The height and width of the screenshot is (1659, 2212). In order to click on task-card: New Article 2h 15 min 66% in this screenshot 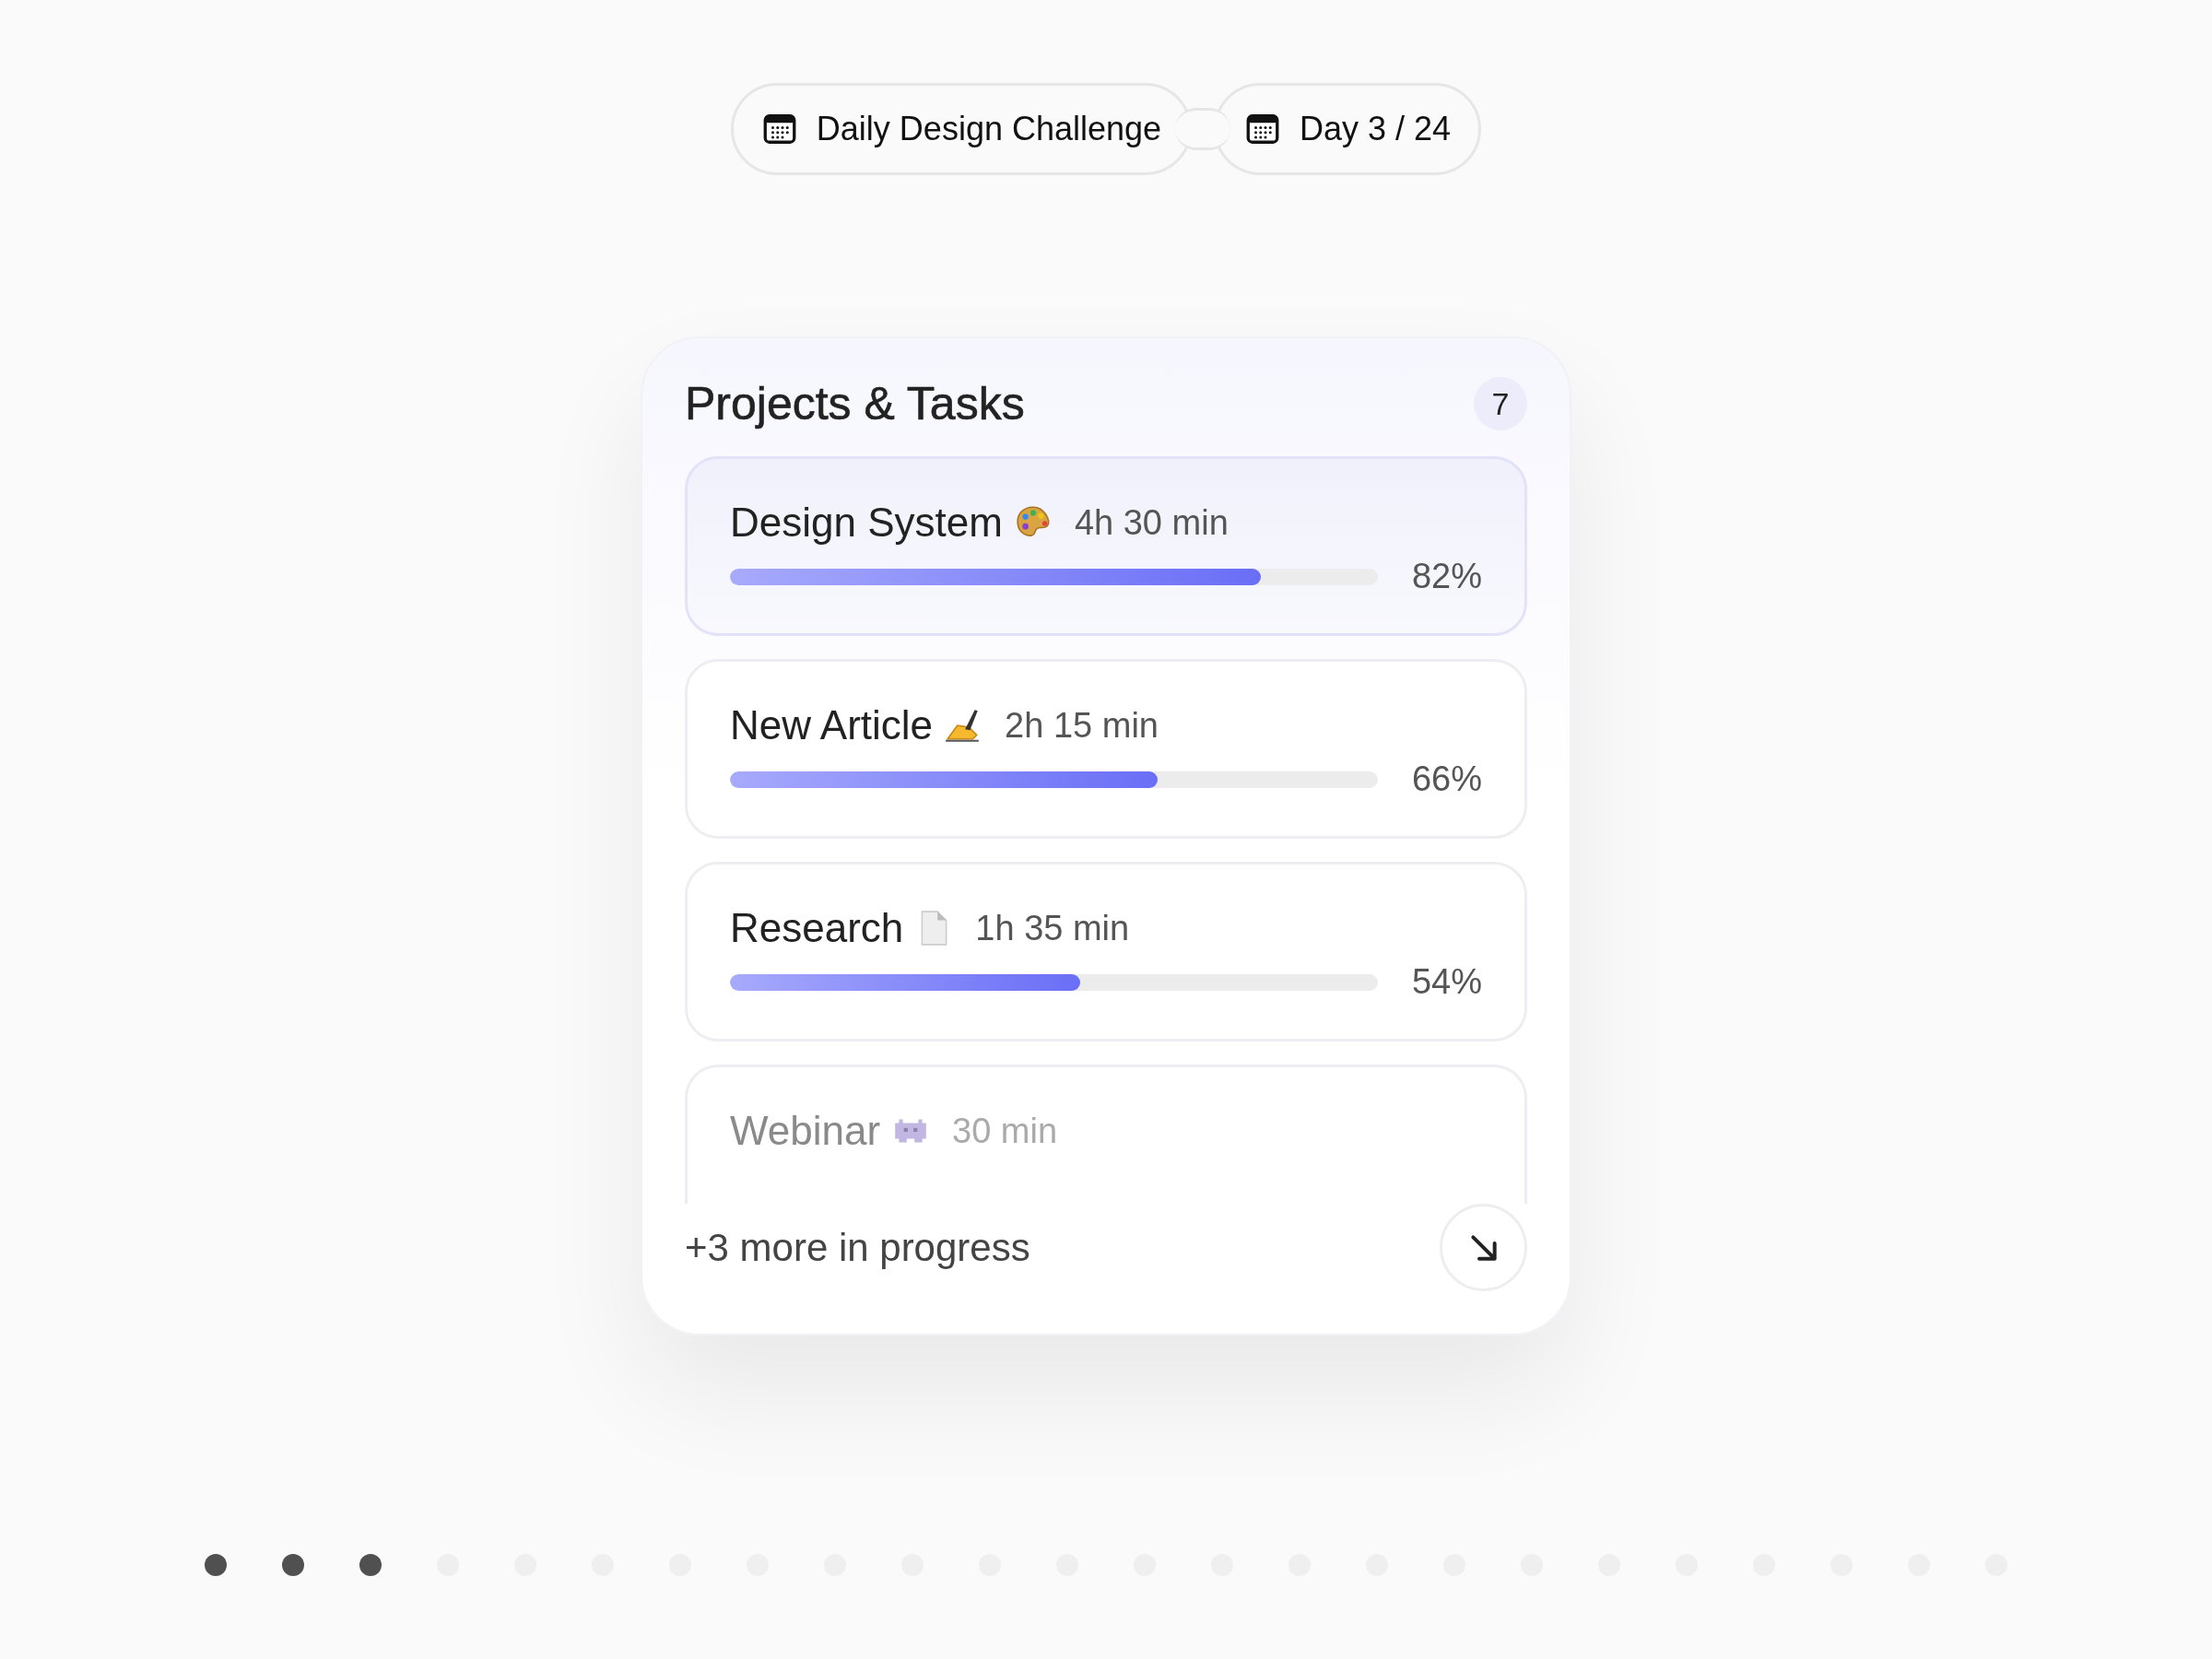, I will do `click(1106, 749)`.